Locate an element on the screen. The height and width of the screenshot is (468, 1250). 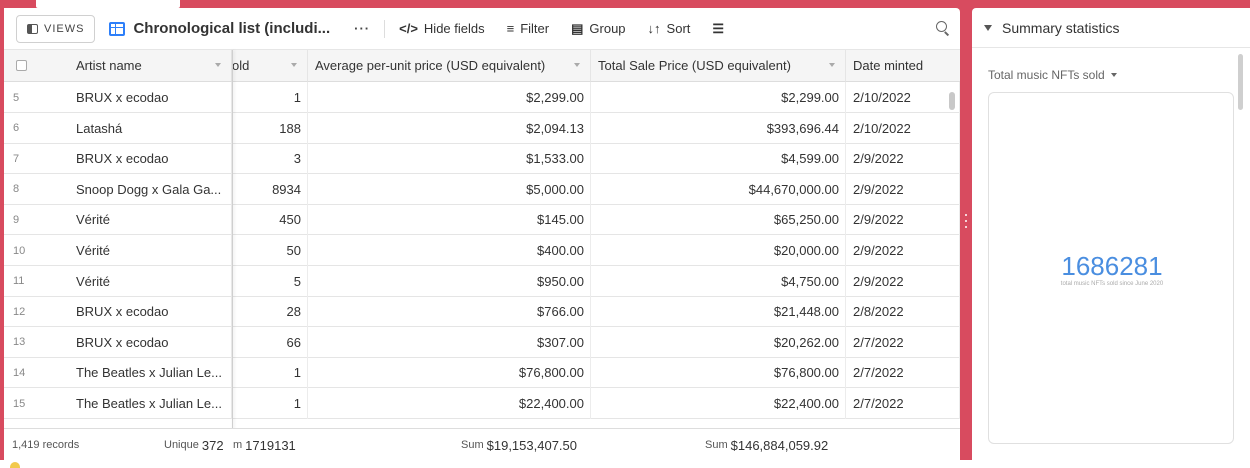
avg-price-cell: $2,299.00 is located at coordinates (449, 97).